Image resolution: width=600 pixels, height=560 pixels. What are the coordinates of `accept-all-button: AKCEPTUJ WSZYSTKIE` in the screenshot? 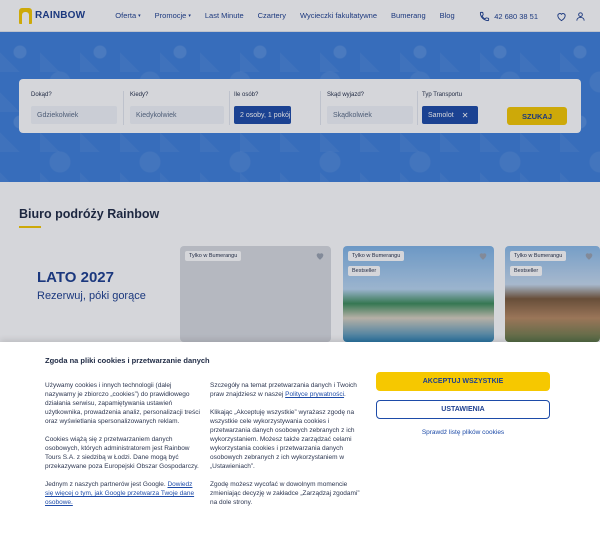 It's located at (463, 381).